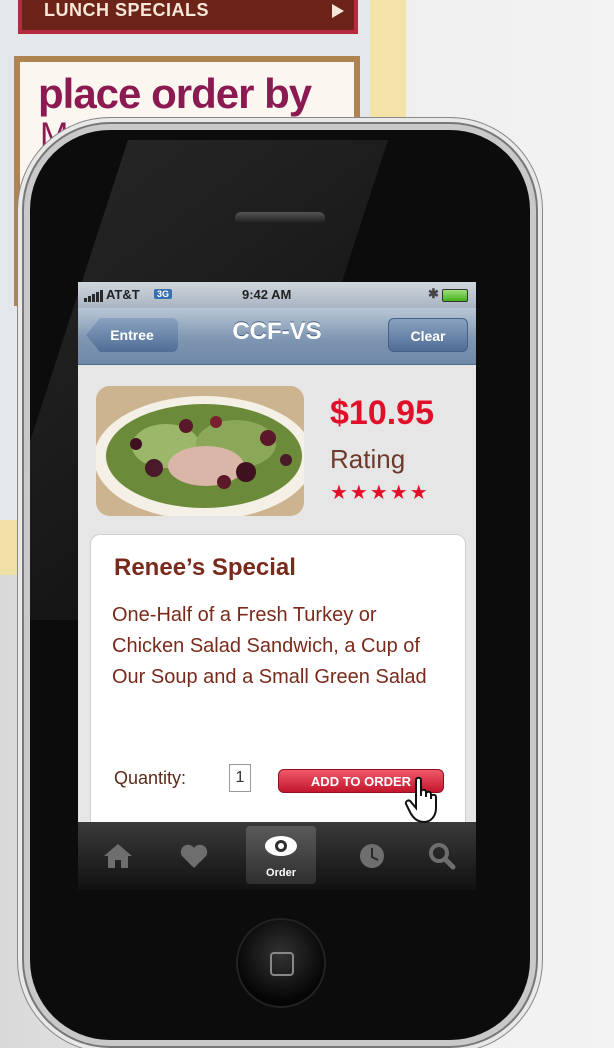 This screenshot has height=1048, width=614. Describe the element at coordinates (420, 800) in the screenshot. I see `hand-cursor-icon` at that location.